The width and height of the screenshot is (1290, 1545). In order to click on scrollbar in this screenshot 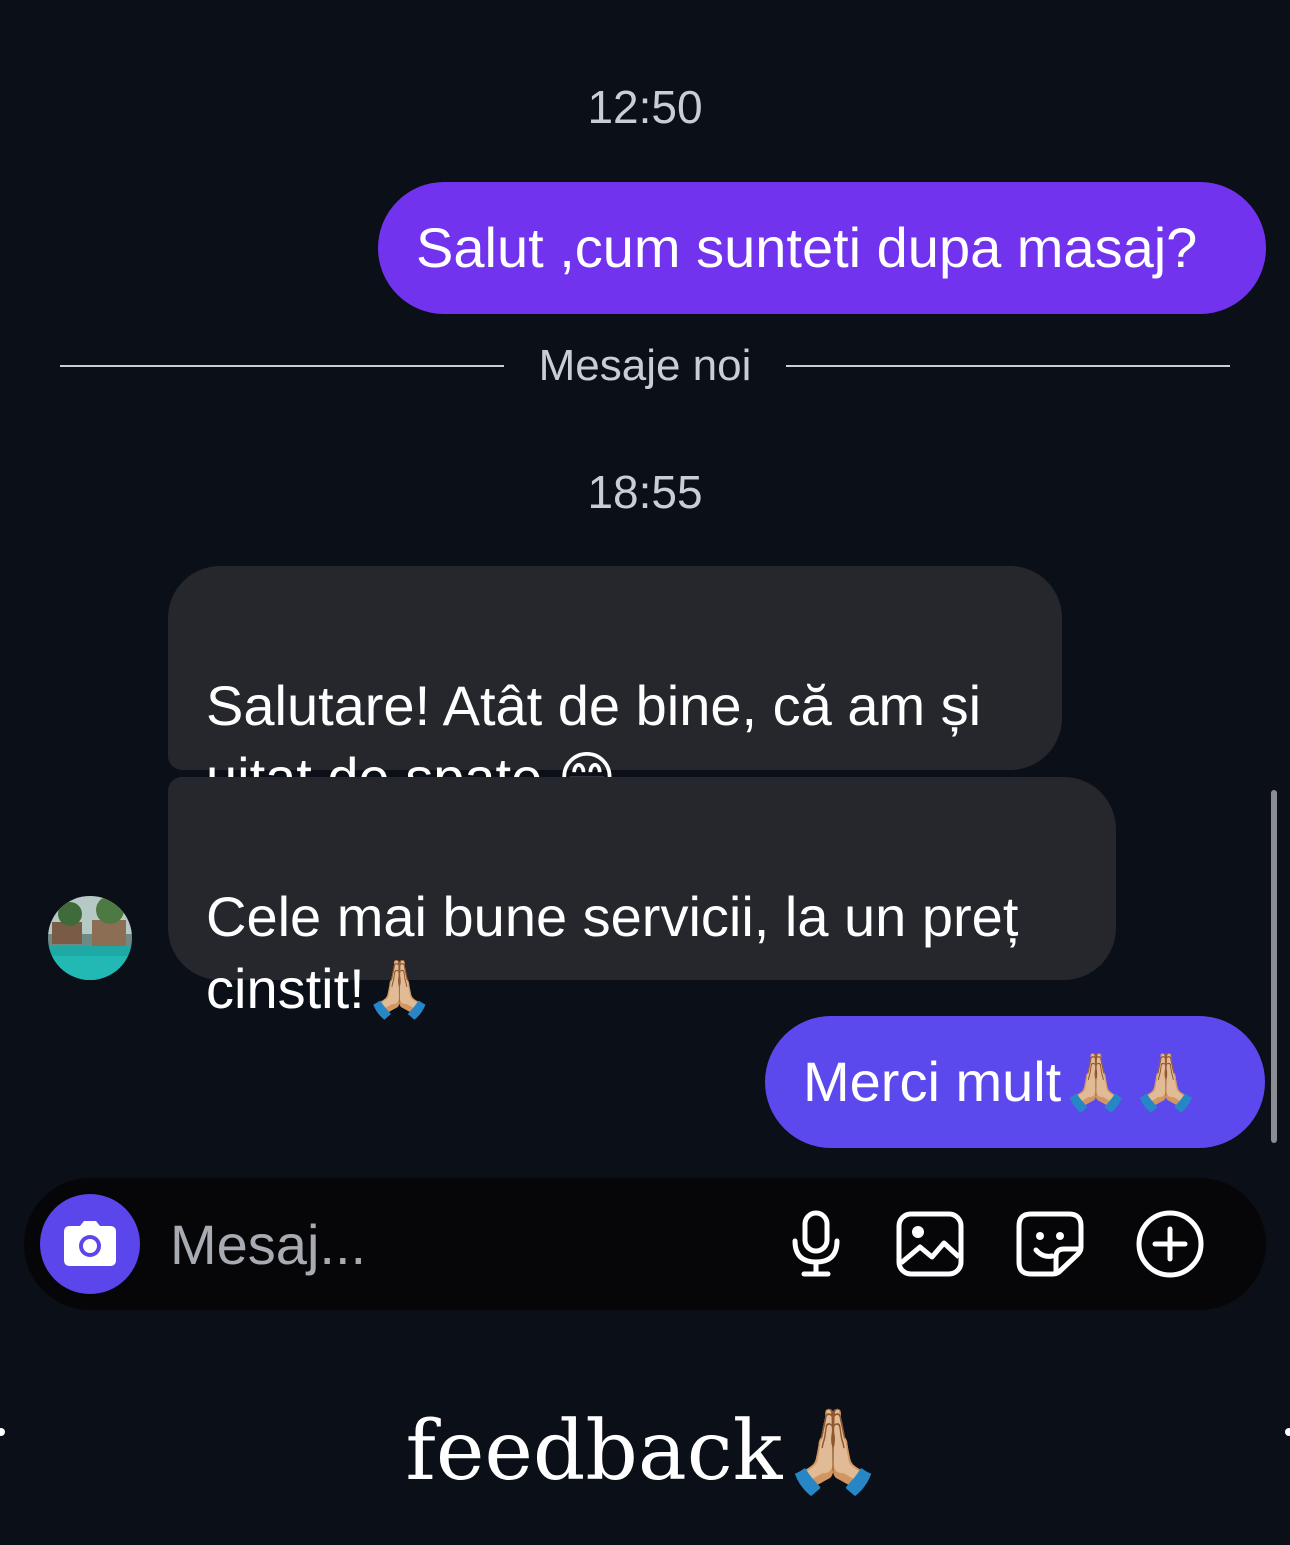, I will do `click(1274, 966)`.